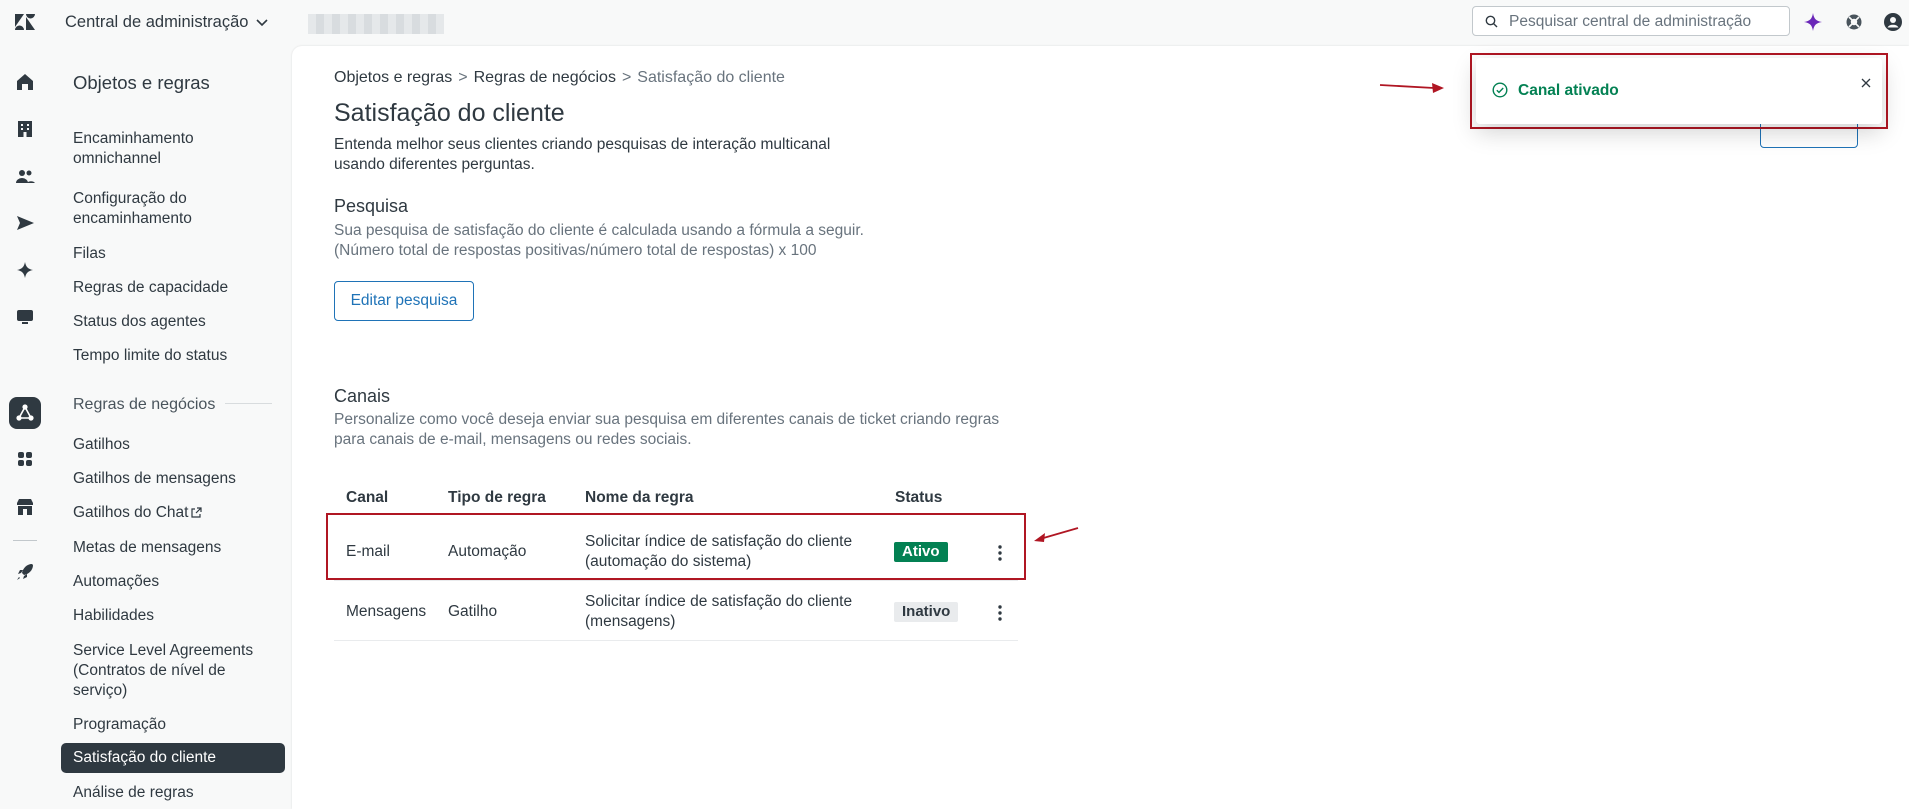 The width and height of the screenshot is (1909, 809). I want to click on nav-item-status-timeout: Tempo limite do status, so click(168, 356).